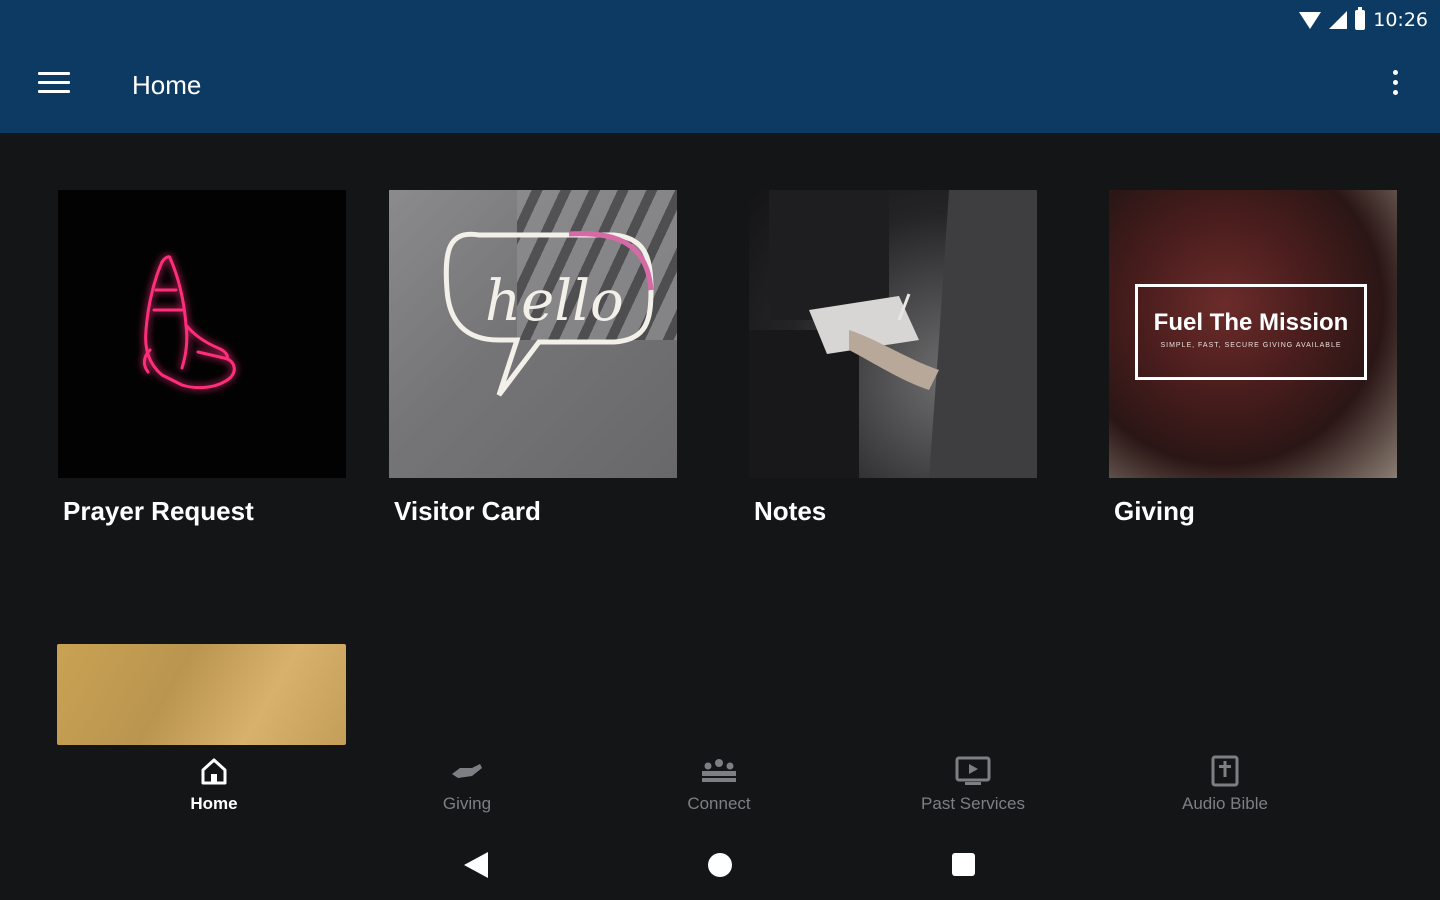 The image size is (1440, 900). Describe the element at coordinates (214, 771) in the screenshot. I see `home-icon` at that location.